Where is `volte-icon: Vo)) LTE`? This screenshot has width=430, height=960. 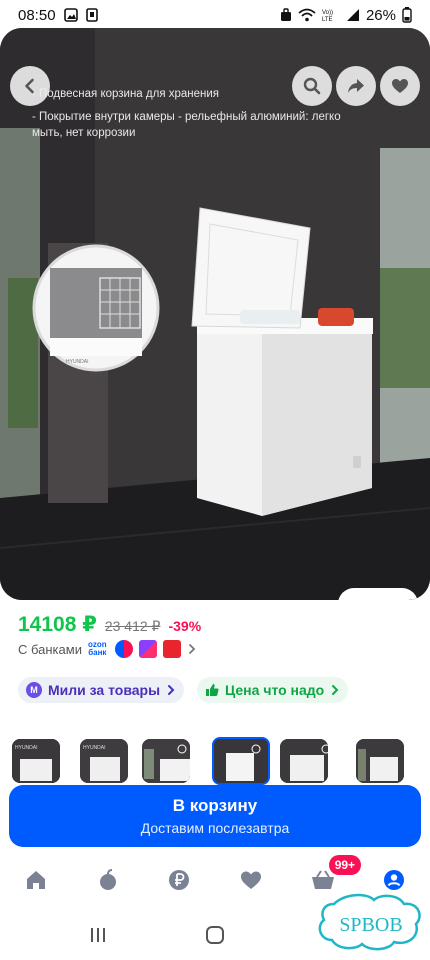 volte-icon: Vo)) LTE is located at coordinates (331, 15).